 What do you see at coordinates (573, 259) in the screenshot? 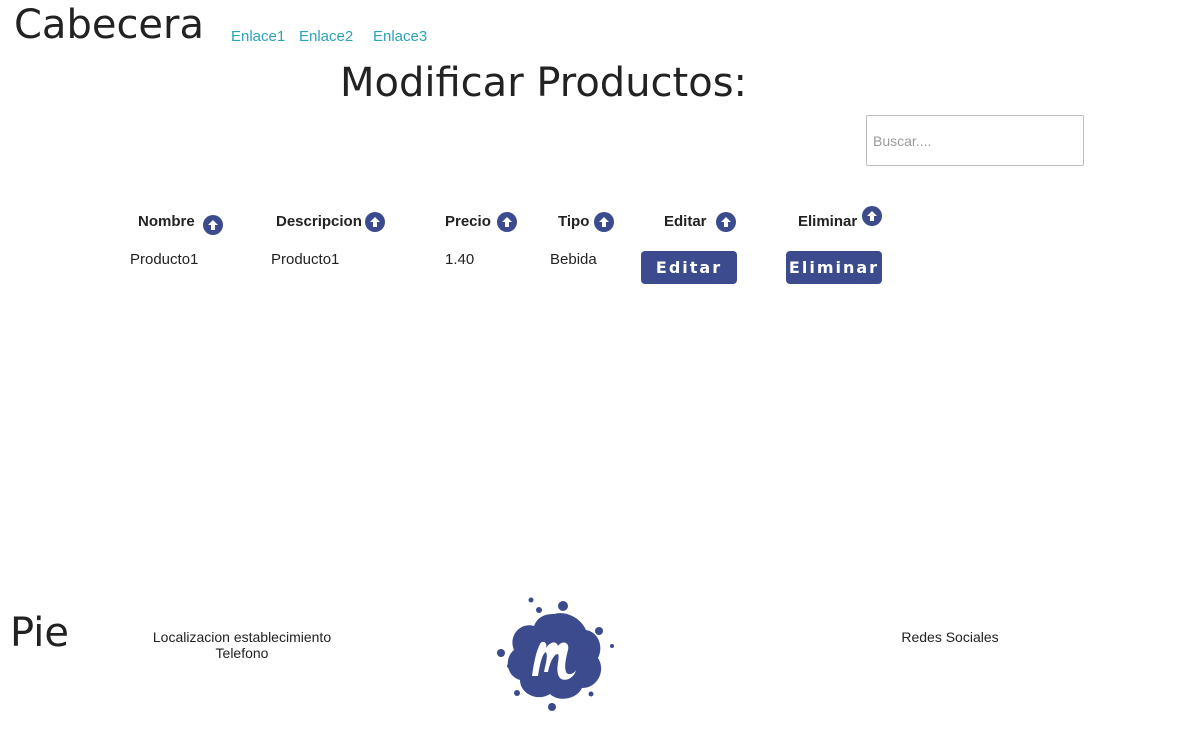
I see `cell-tipo: Bebida` at bounding box center [573, 259].